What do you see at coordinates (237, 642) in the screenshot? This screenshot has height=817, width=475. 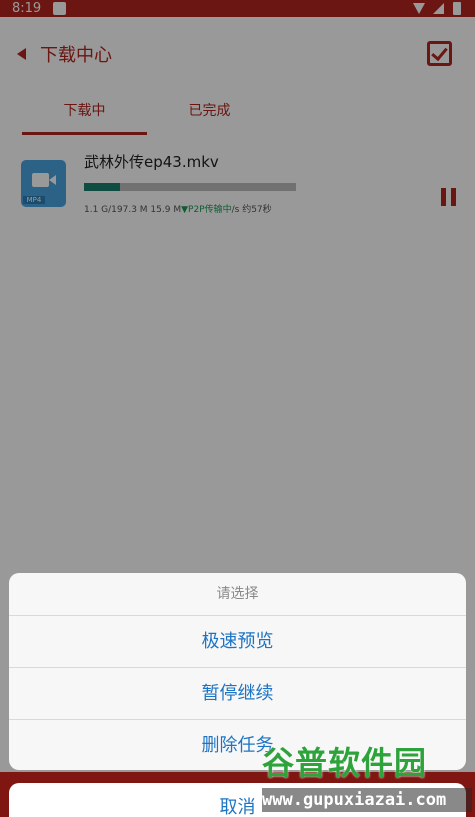 I see `option-fast-preview: 极速预览` at bounding box center [237, 642].